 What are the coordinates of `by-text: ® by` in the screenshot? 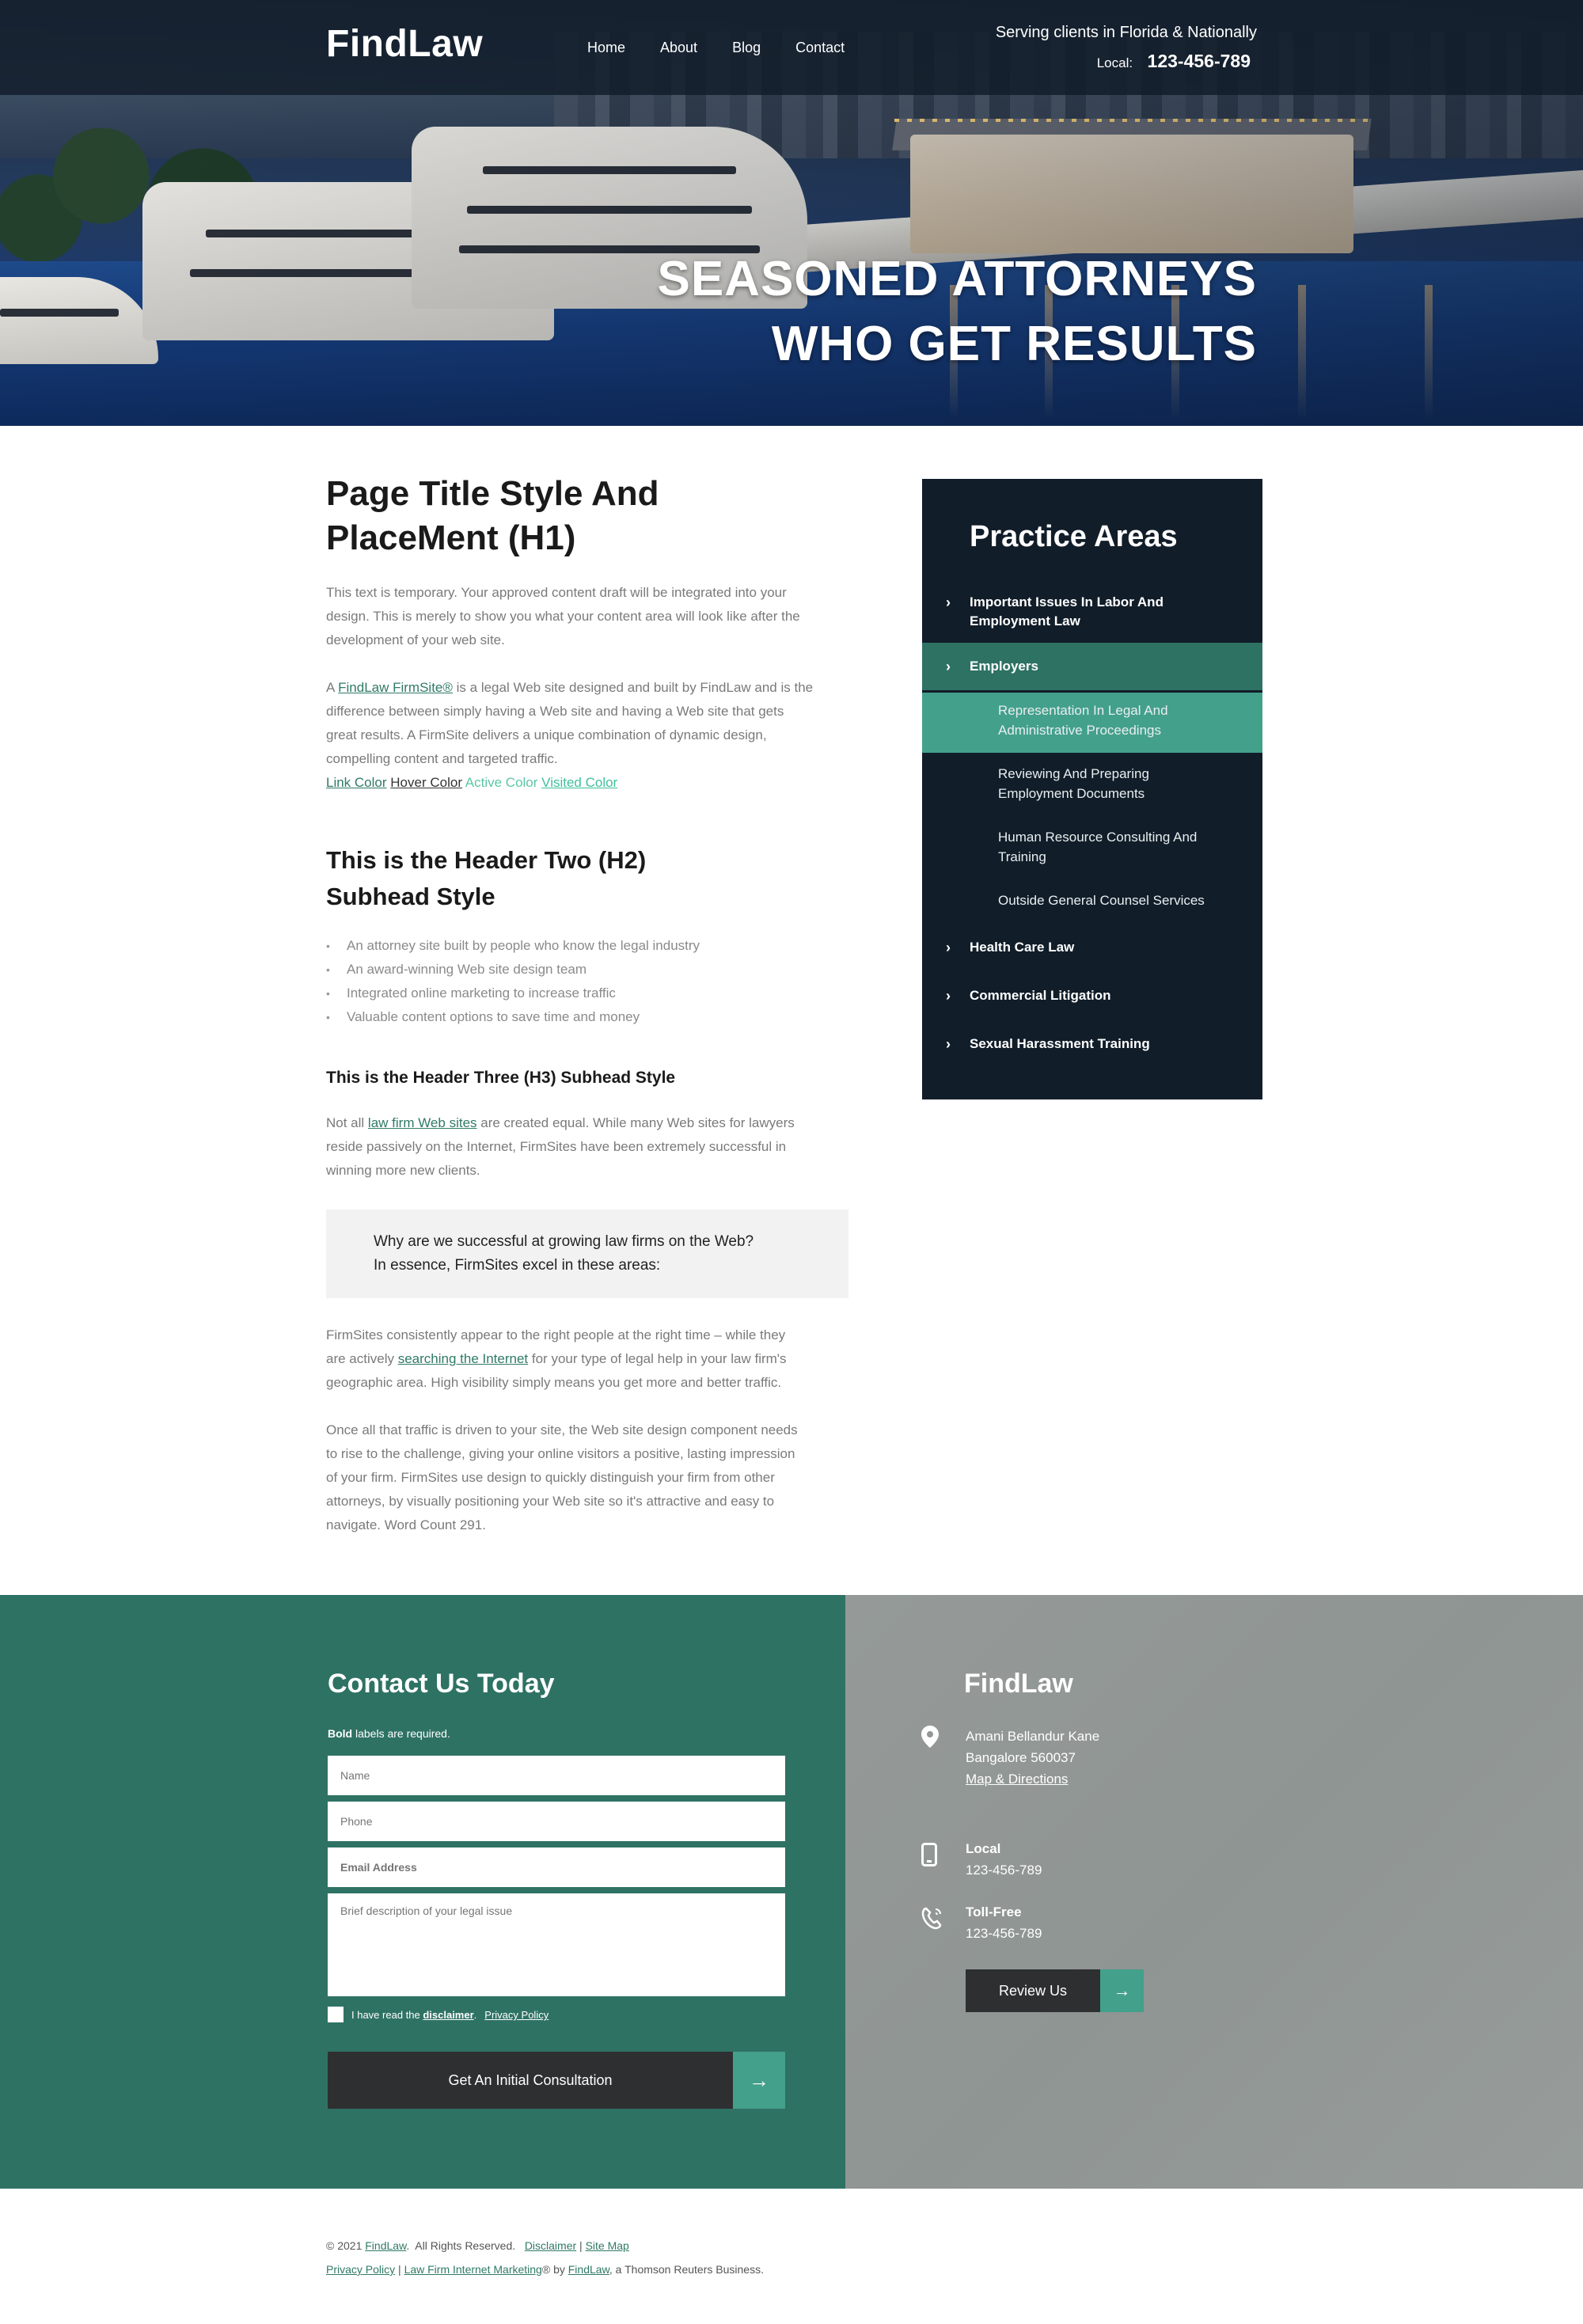 It's located at (554, 2269).